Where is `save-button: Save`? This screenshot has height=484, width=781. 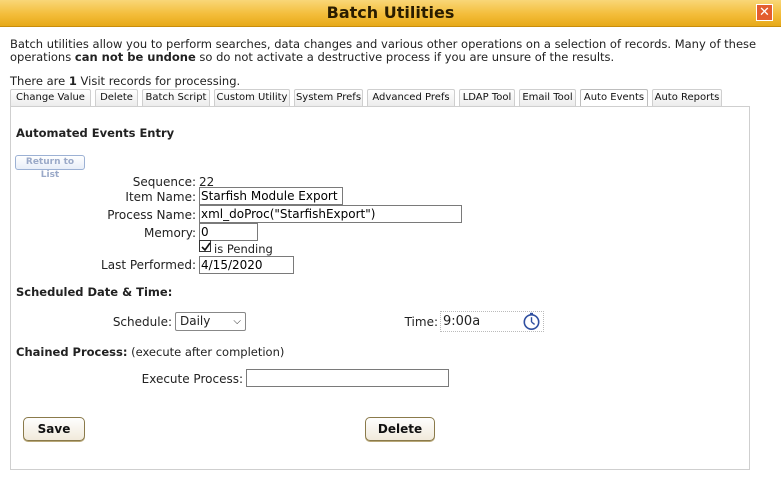
save-button: Save is located at coordinates (54, 429).